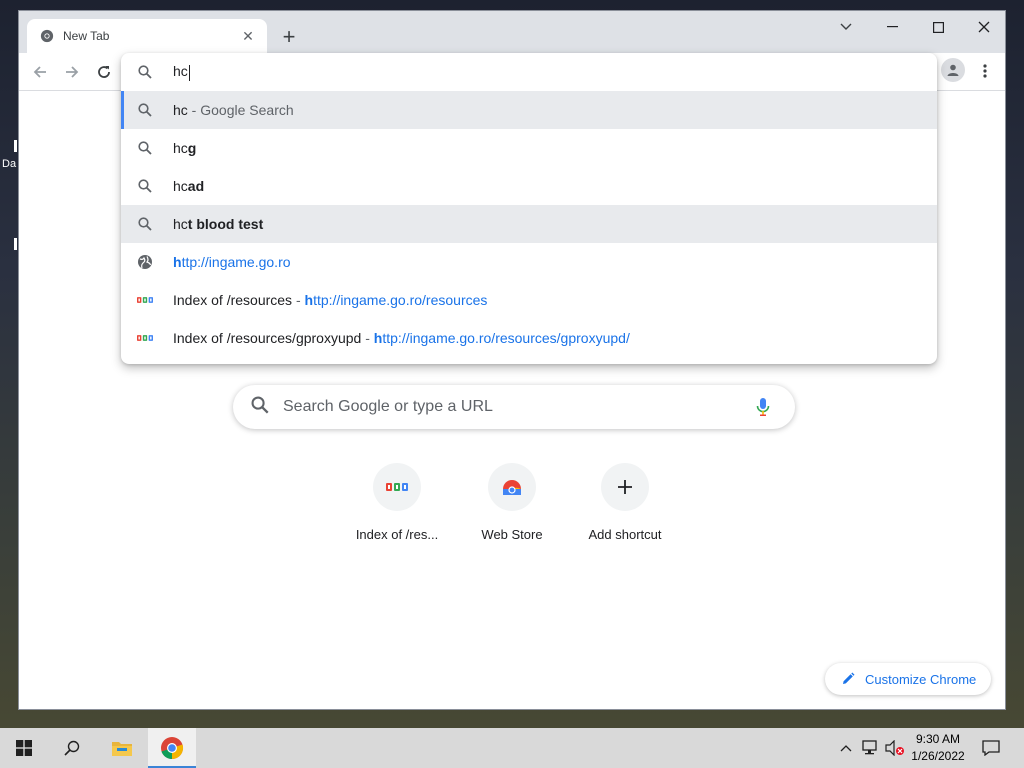  I want to click on omnibox-suggestion: hc - Google Search, so click(529, 110).